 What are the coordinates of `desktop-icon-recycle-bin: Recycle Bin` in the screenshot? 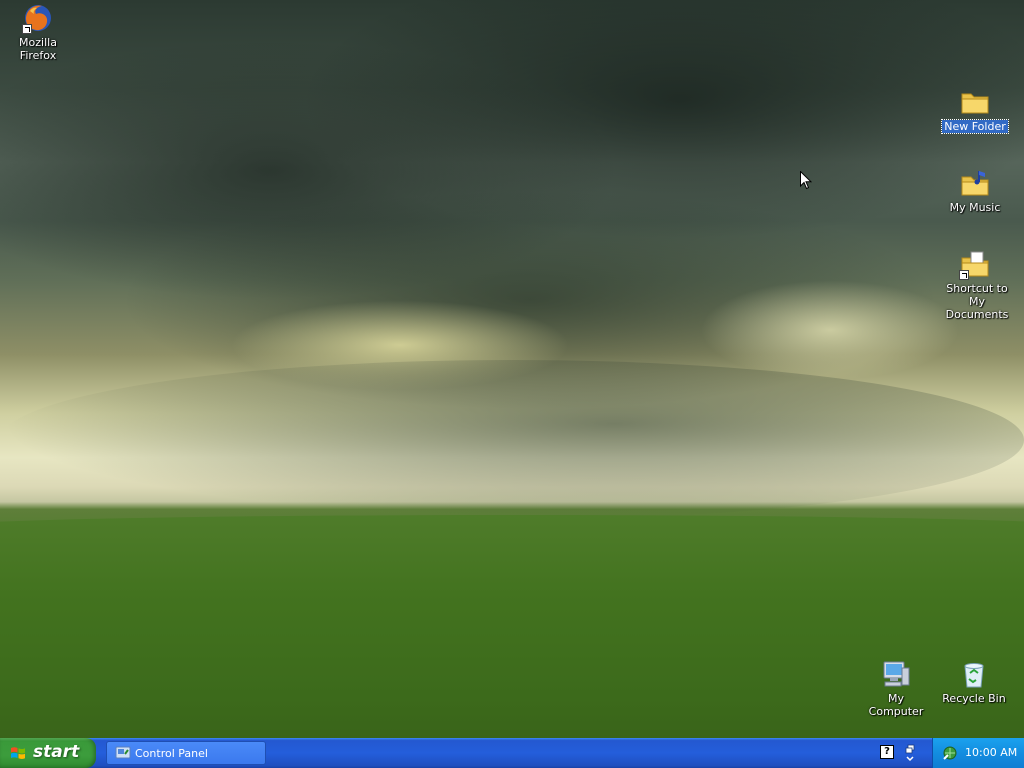 It's located at (974, 681).